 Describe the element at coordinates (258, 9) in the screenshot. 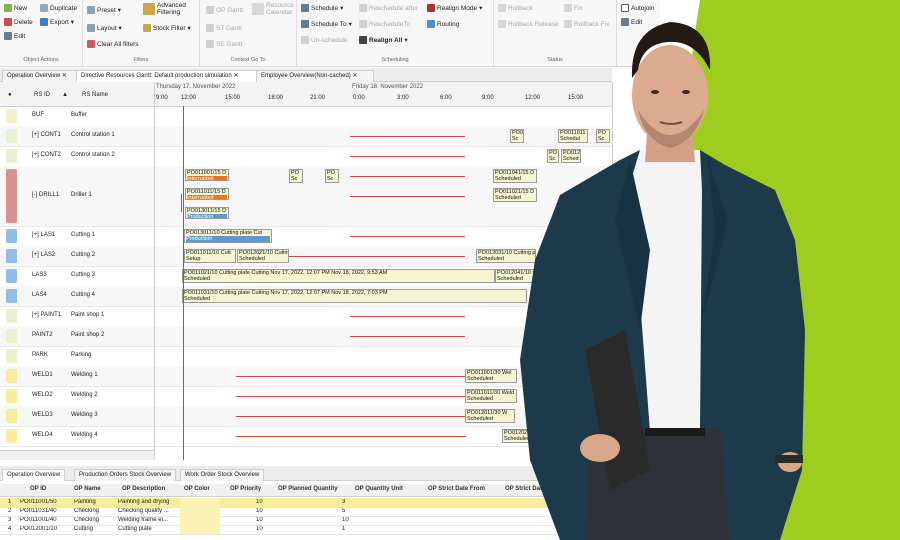

I see `calendar-icon` at that location.